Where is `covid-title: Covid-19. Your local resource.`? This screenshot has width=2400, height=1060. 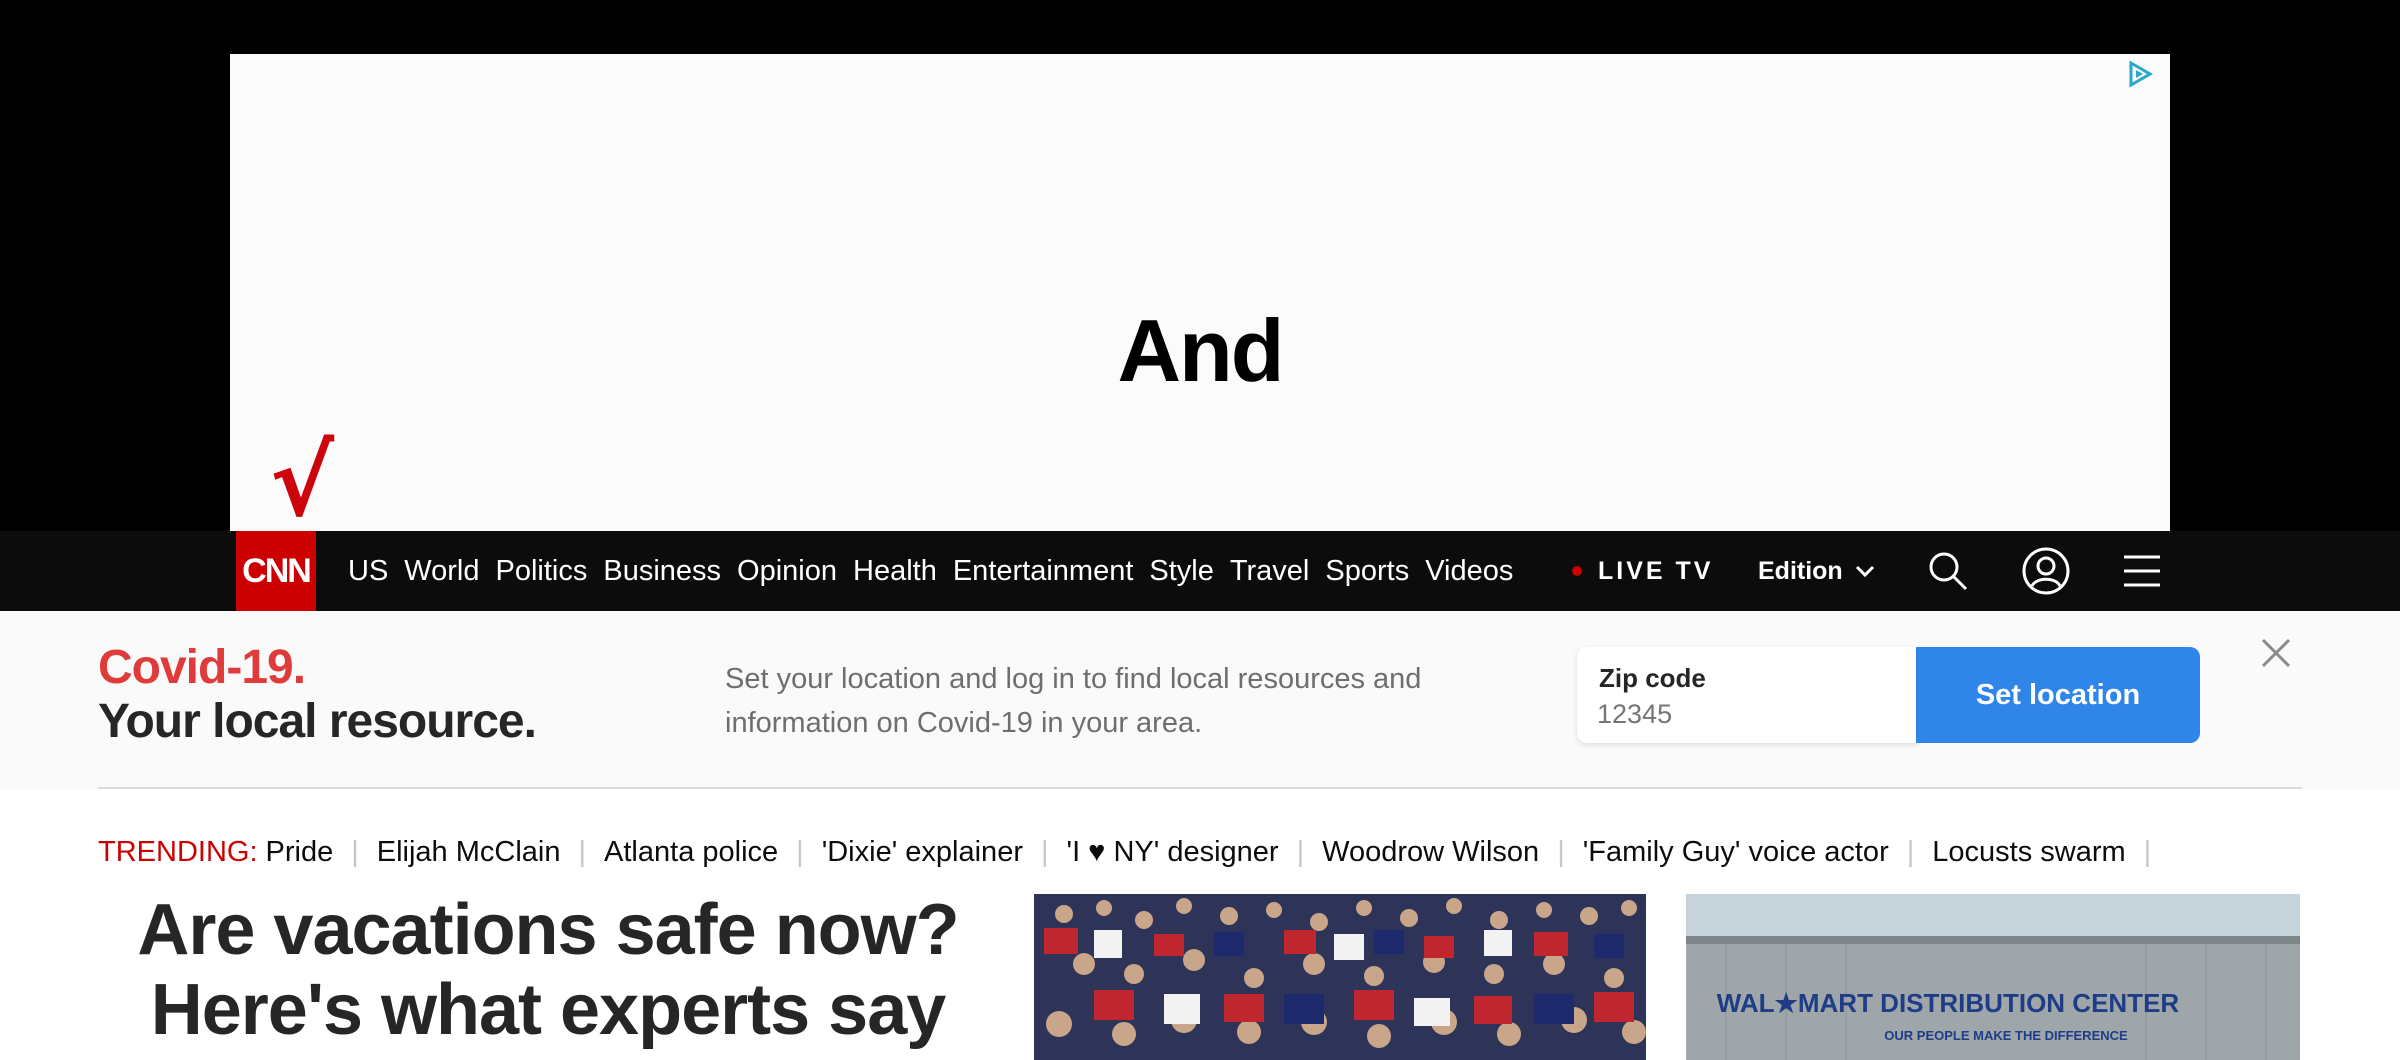
covid-title: Covid-19. Your local resource. is located at coordinates (317, 695).